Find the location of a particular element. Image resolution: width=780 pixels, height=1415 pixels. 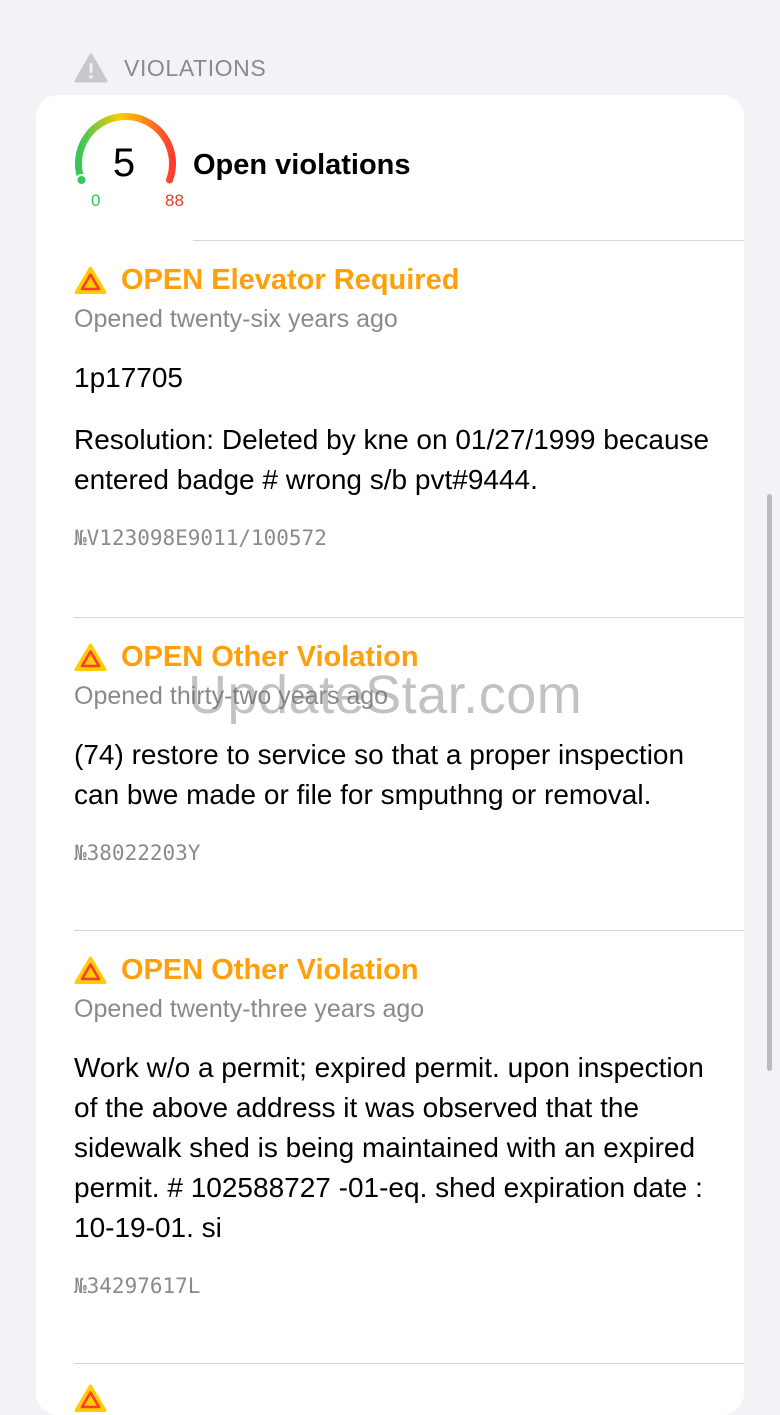

violation-number: №38022203Y is located at coordinates (137, 853).